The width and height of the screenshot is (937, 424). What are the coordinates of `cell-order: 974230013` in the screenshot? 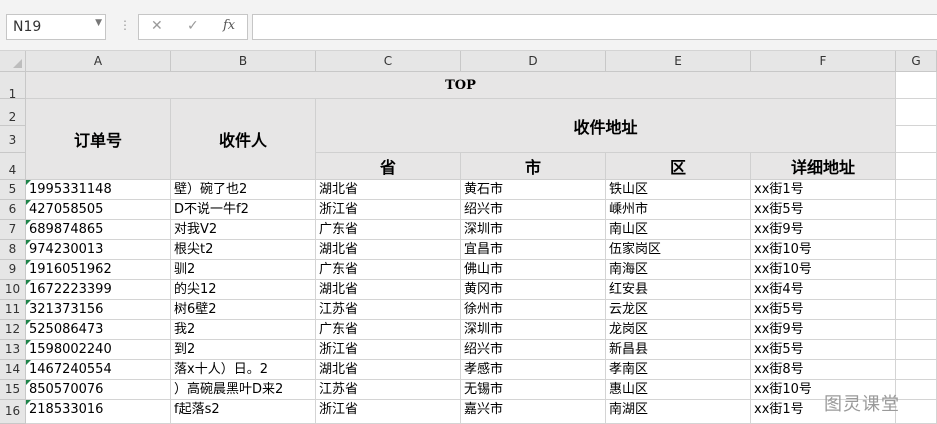 It's located at (98, 250).